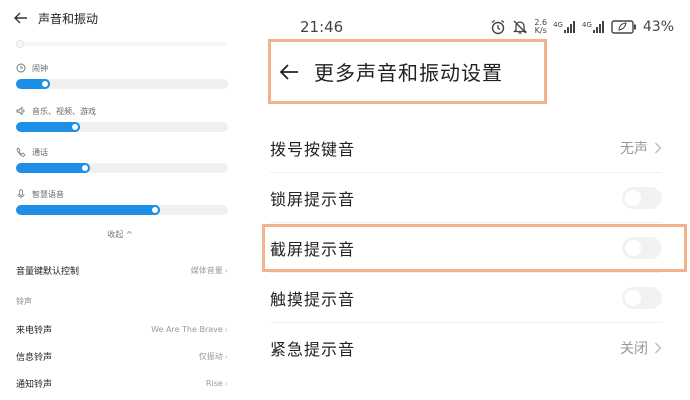 This screenshot has height=400, width=690. I want to click on phone-icon, so click(21, 152).